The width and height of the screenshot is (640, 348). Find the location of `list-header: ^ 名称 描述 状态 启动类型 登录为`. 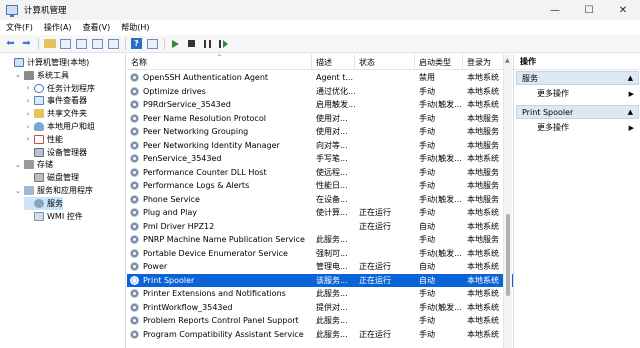

list-header: ^ 名称 描述 状态 启动类型 登录为 is located at coordinates (320, 62).